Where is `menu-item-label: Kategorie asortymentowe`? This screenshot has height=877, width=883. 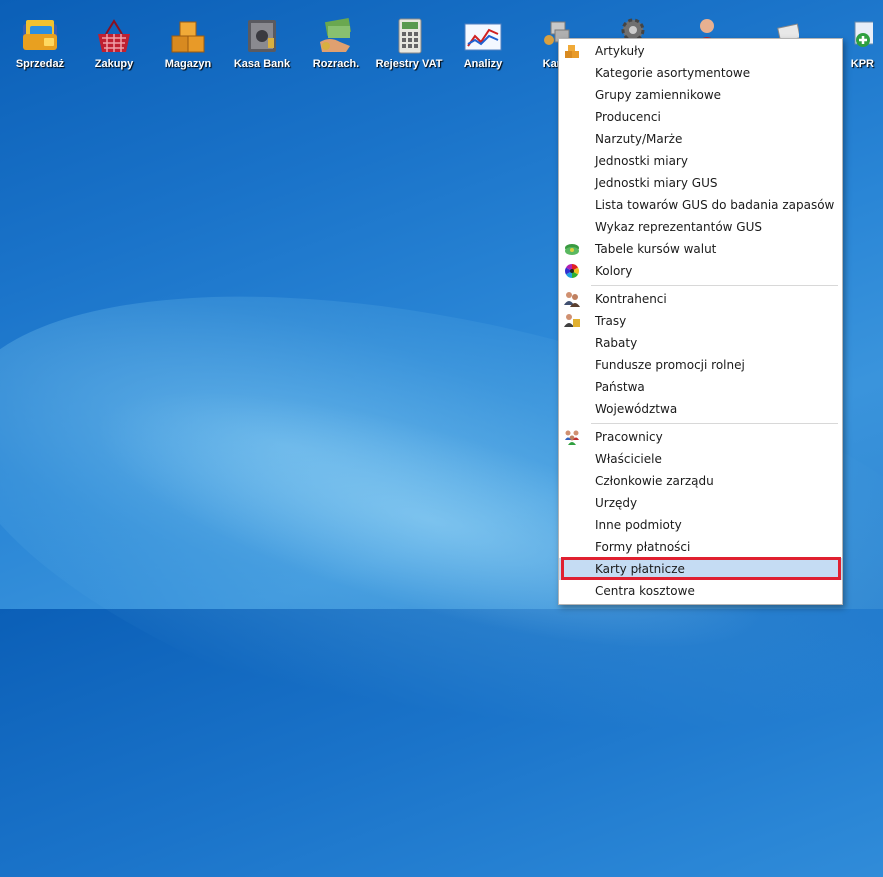
menu-item-label: Kategorie asortymentowe is located at coordinates (673, 73).